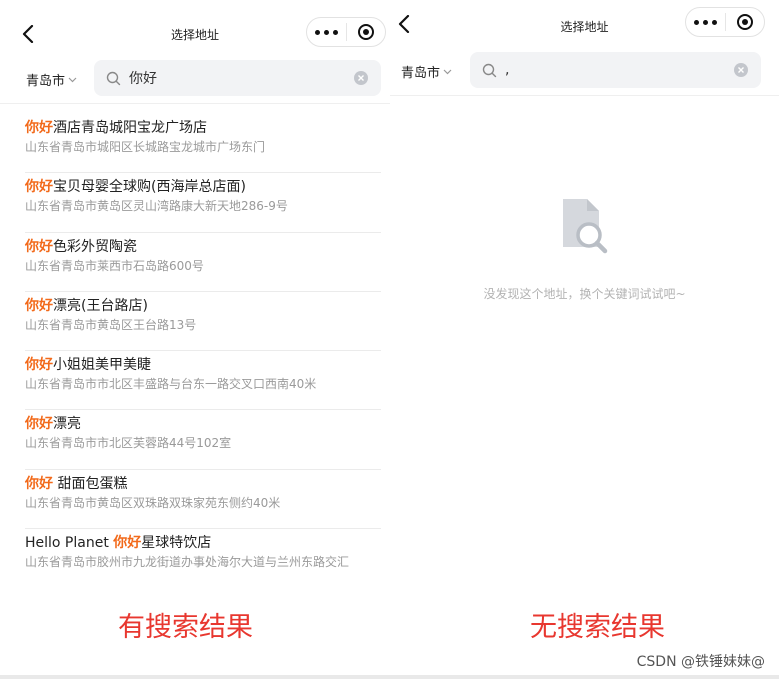  What do you see at coordinates (203, 322) in the screenshot?
I see `list-item: 你好漂亮(王台路店) 山东省青岛市黄岛区王台路13号` at bounding box center [203, 322].